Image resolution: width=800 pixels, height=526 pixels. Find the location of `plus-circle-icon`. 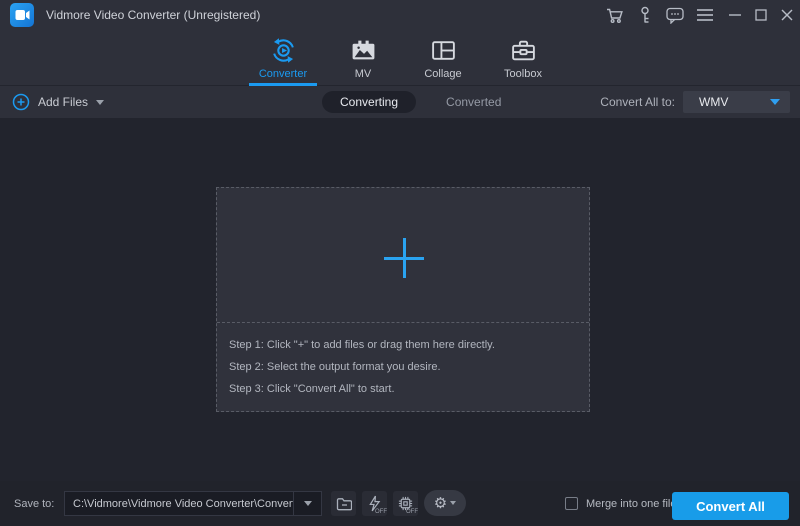

plus-circle-icon is located at coordinates (21, 102).